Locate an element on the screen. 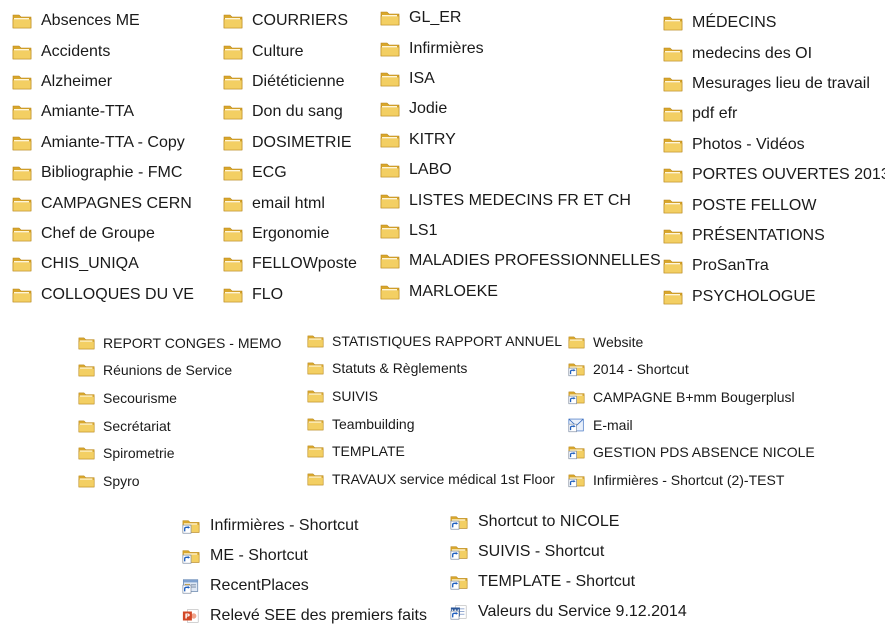 This screenshot has height=631, width=885. folder-item-shortcut-to-nicole: Shortcut to NICOLE is located at coordinates (534, 522).